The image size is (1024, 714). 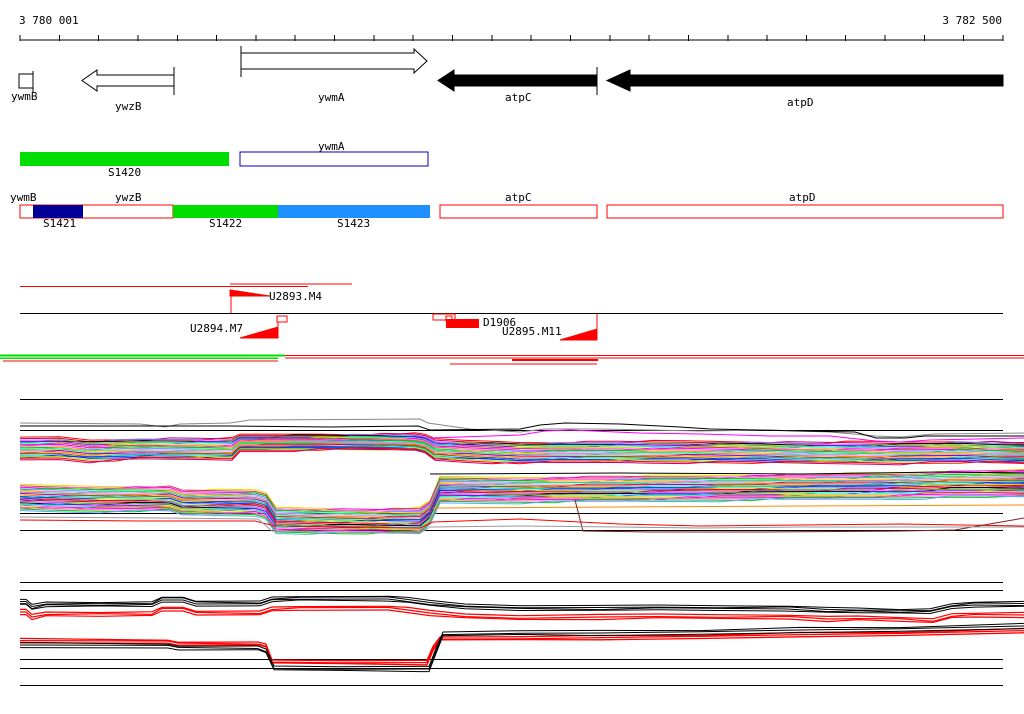 I want to click on ruler-track, so click(x=511, y=38).